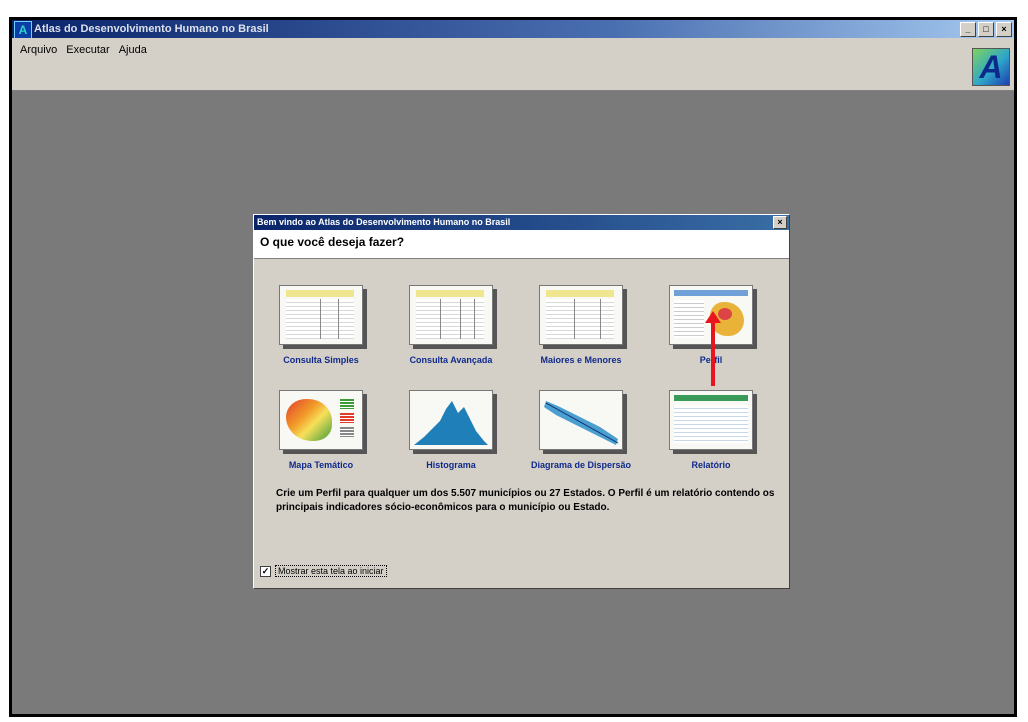 This screenshot has width=1028, height=722. What do you see at coordinates (711, 465) in the screenshot?
I see `option-label: Relatório` at bounding box center [711, 465].